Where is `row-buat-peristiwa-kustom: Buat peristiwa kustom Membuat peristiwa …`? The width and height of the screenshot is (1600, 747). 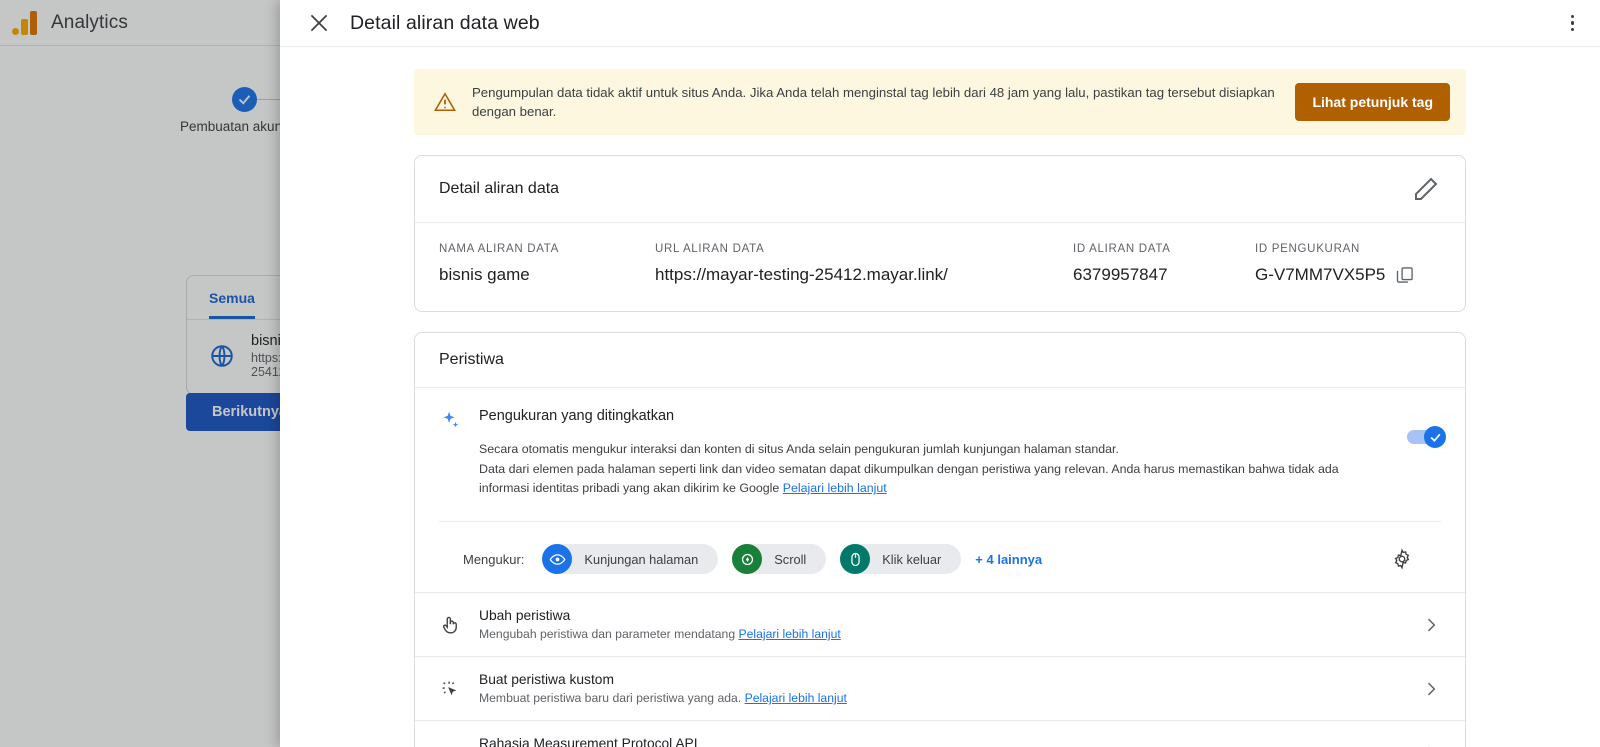
row-buat-peristiwa-kustom: Buat peristiwa kustom Membuat peristiwa … is located at coordinates (940, 688).